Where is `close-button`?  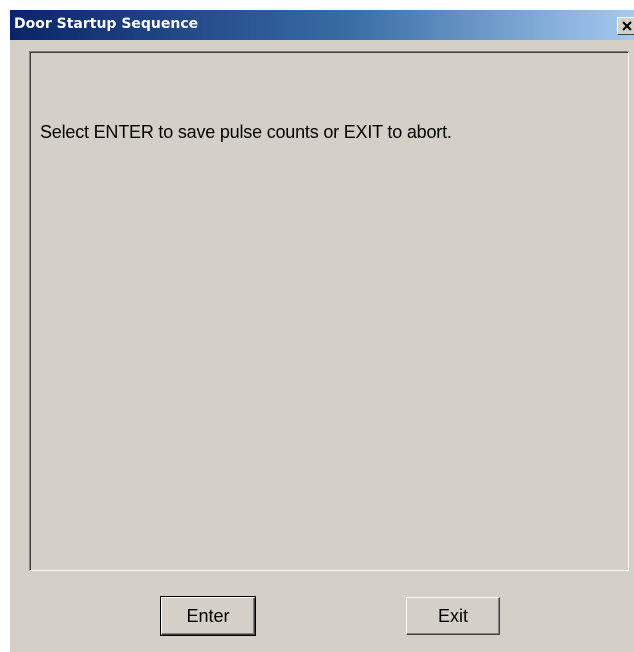 close-button is located at coordinates (625, 26).